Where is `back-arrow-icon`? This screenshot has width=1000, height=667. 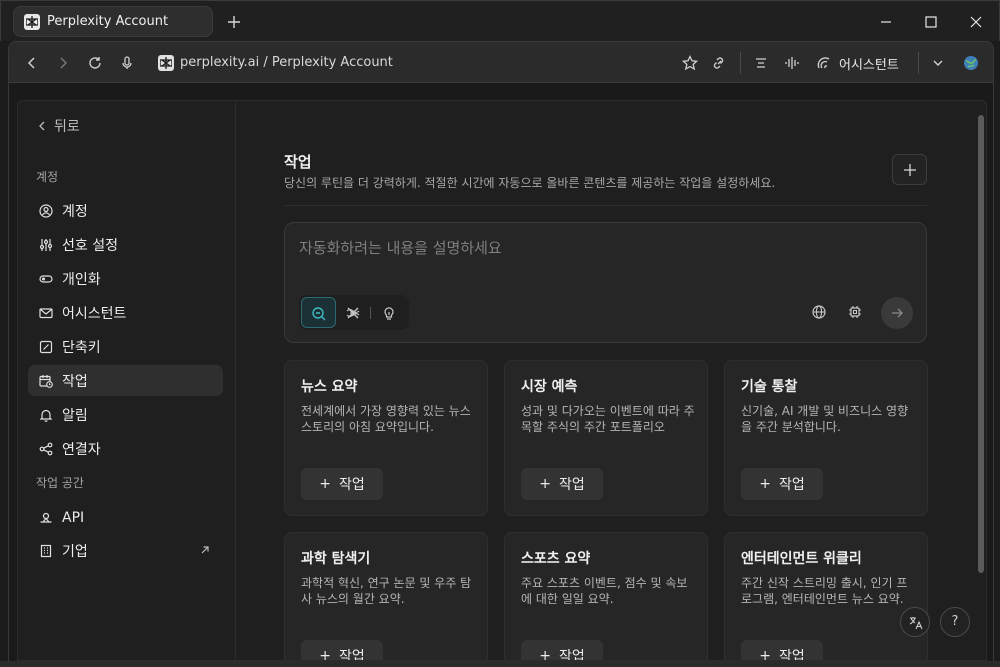 back-arrow-icon is located at coordinates (32, 63).